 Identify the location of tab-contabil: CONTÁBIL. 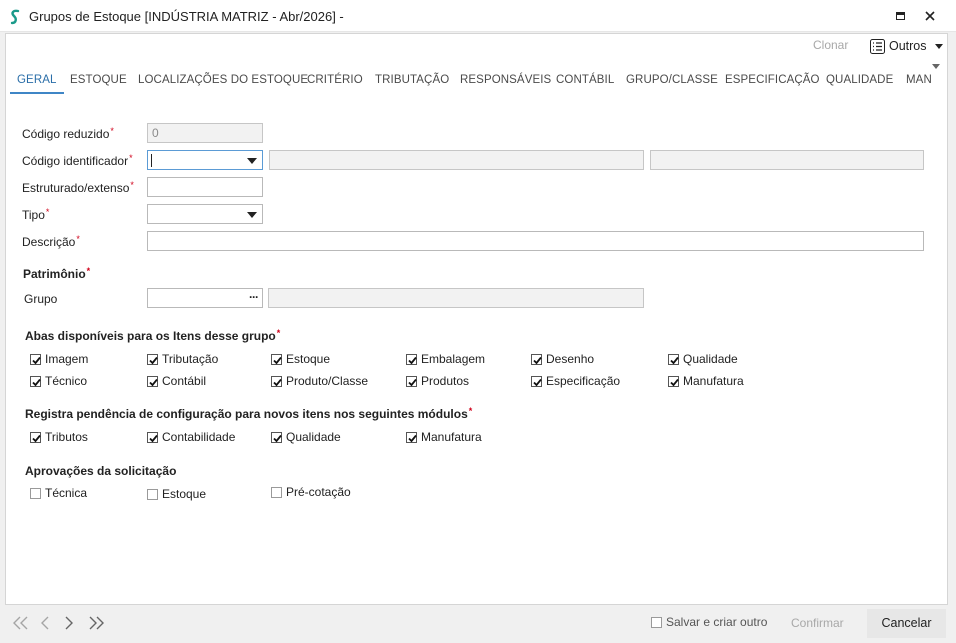
(585, 82).